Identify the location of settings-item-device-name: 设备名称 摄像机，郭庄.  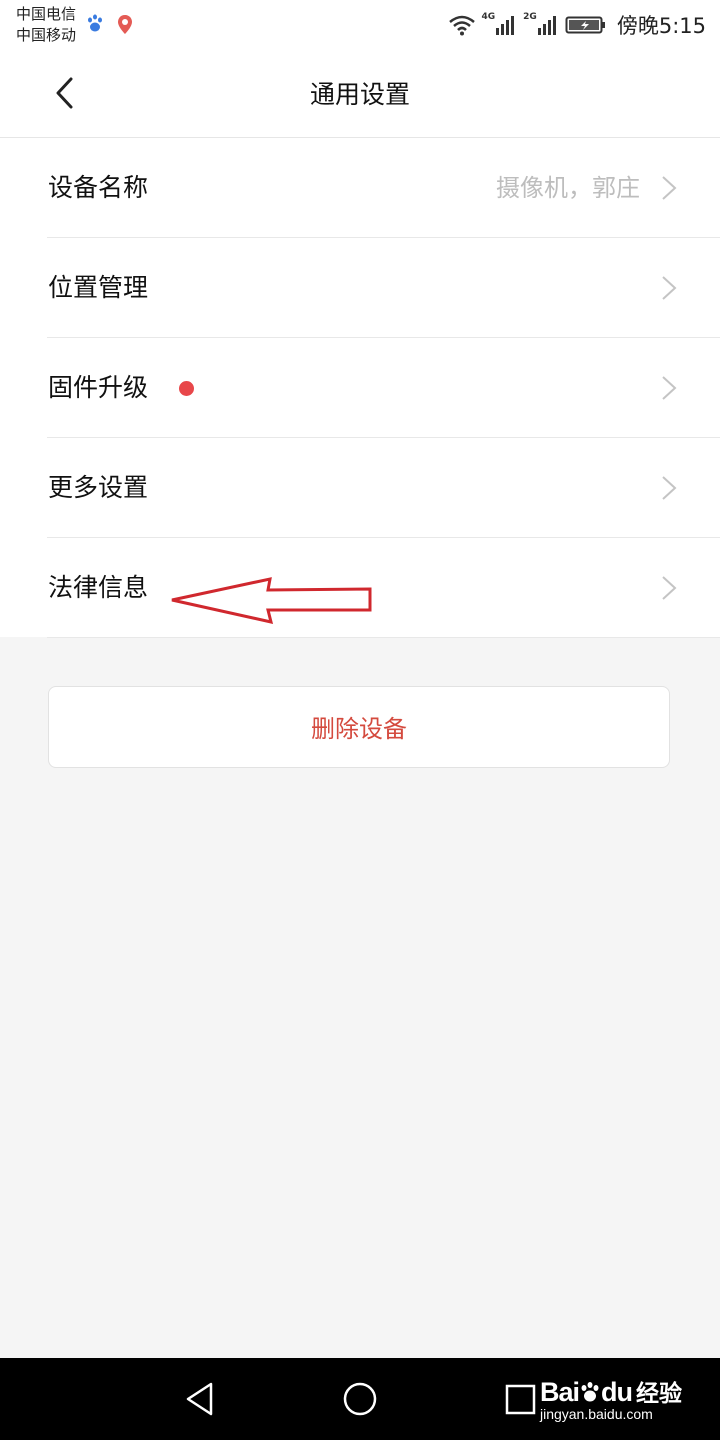
(360, 188).